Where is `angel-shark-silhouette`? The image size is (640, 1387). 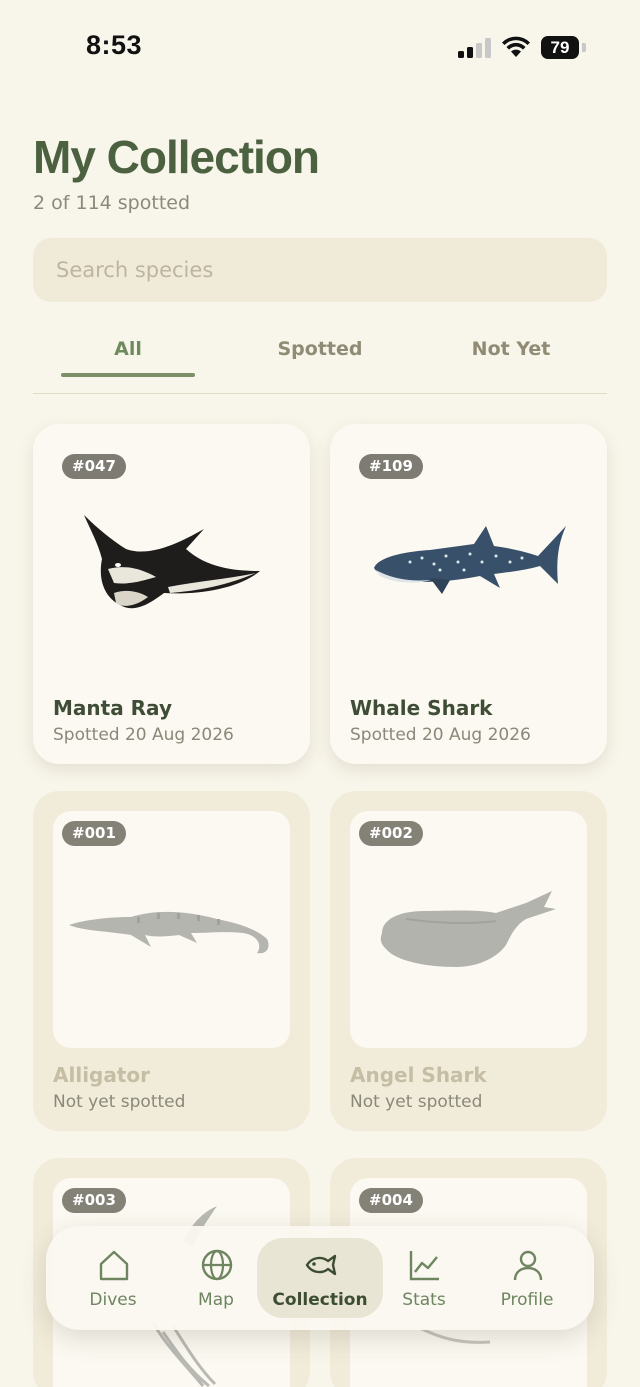
angel-shark-silhouette is located at coordinates (468, 929).